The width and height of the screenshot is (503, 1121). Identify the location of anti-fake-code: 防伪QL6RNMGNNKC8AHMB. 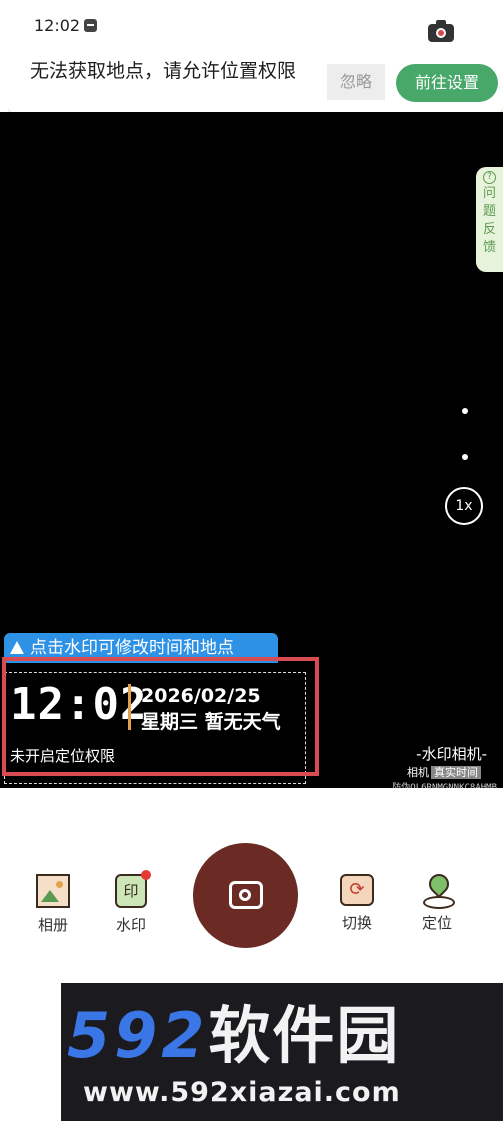
(444, 785).